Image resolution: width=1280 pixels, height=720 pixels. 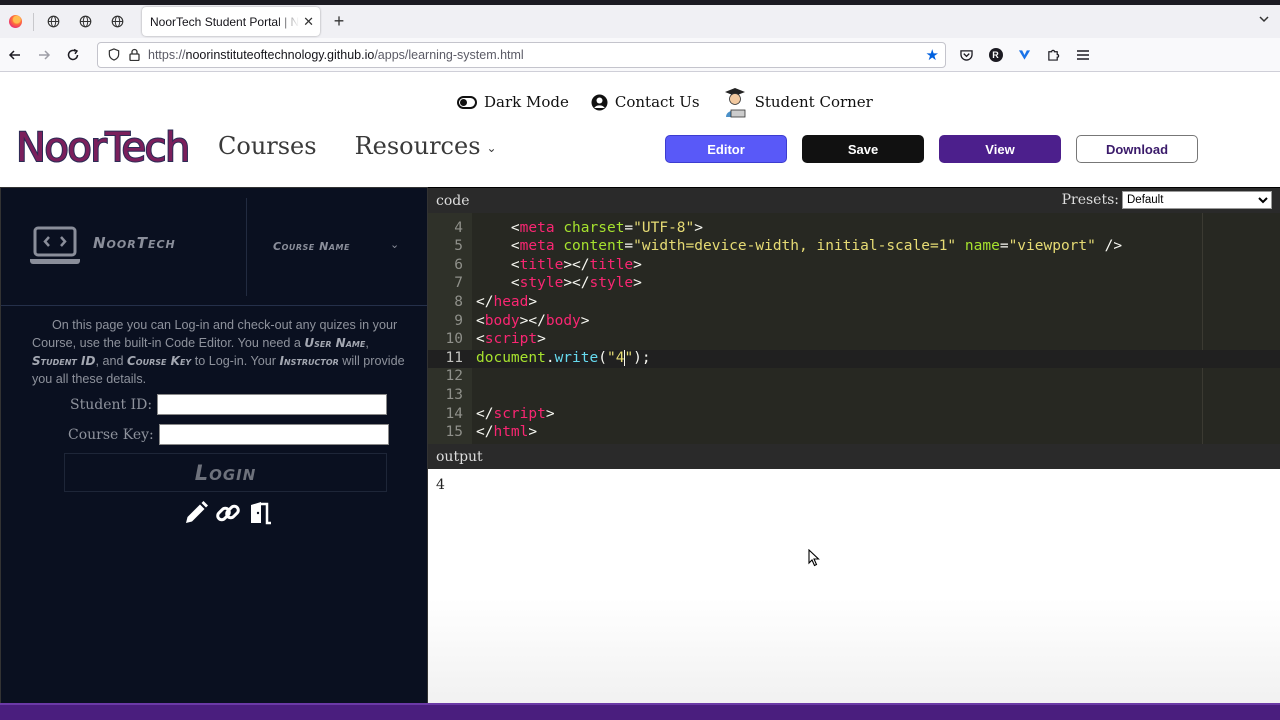 What do you see at coordinates (225, 472) in the screenshot?
I see `login-button: Login` at bounding box center [225, 472].